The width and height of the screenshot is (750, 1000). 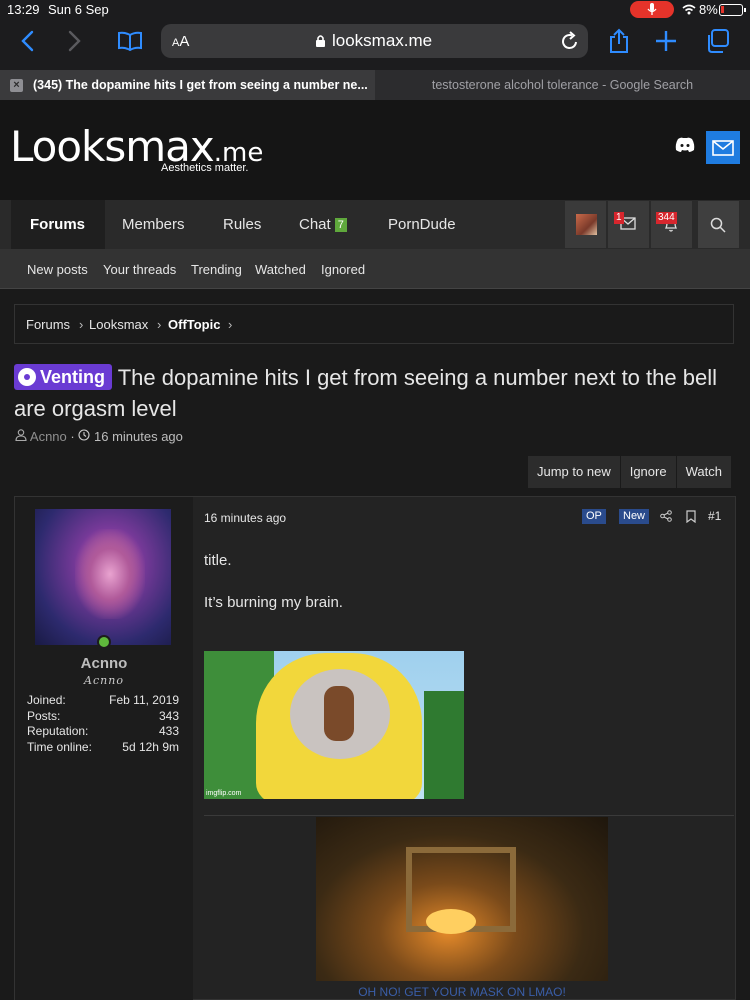 I want to click on avatar, so click(x=586, y=224).